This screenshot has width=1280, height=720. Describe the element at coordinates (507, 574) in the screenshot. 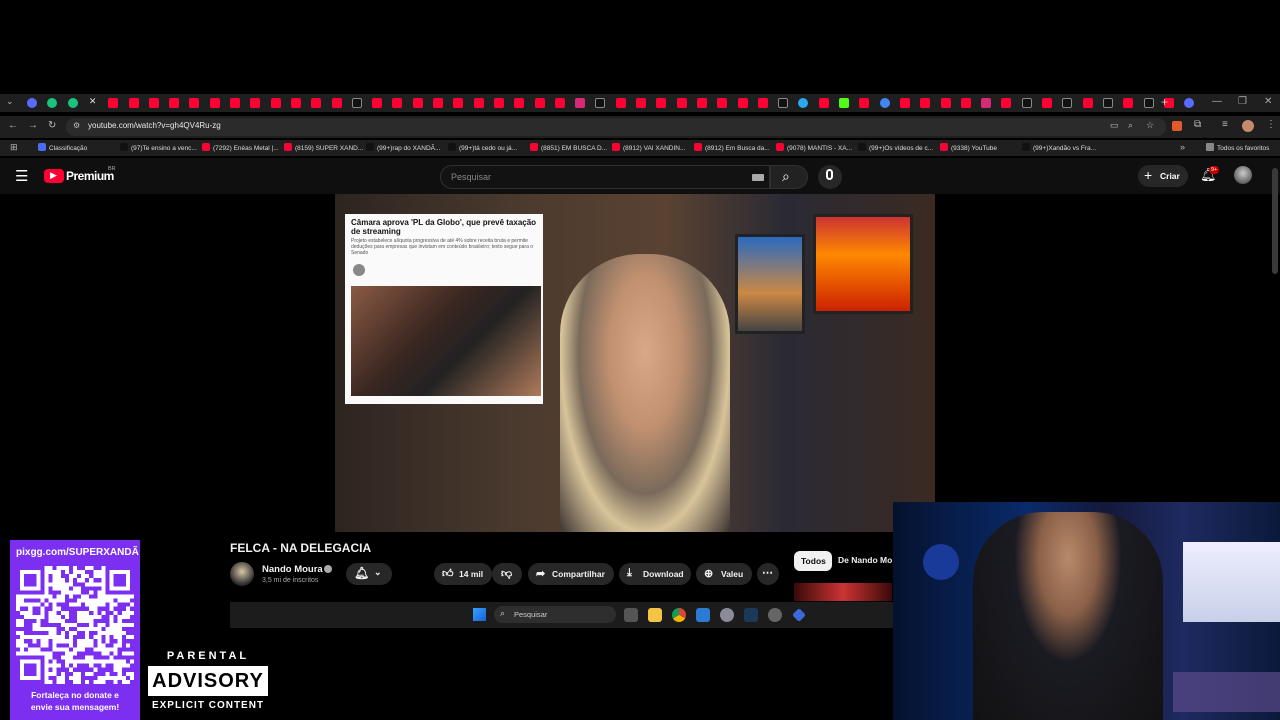

I see `dislike-button: 👎︎` at that location.